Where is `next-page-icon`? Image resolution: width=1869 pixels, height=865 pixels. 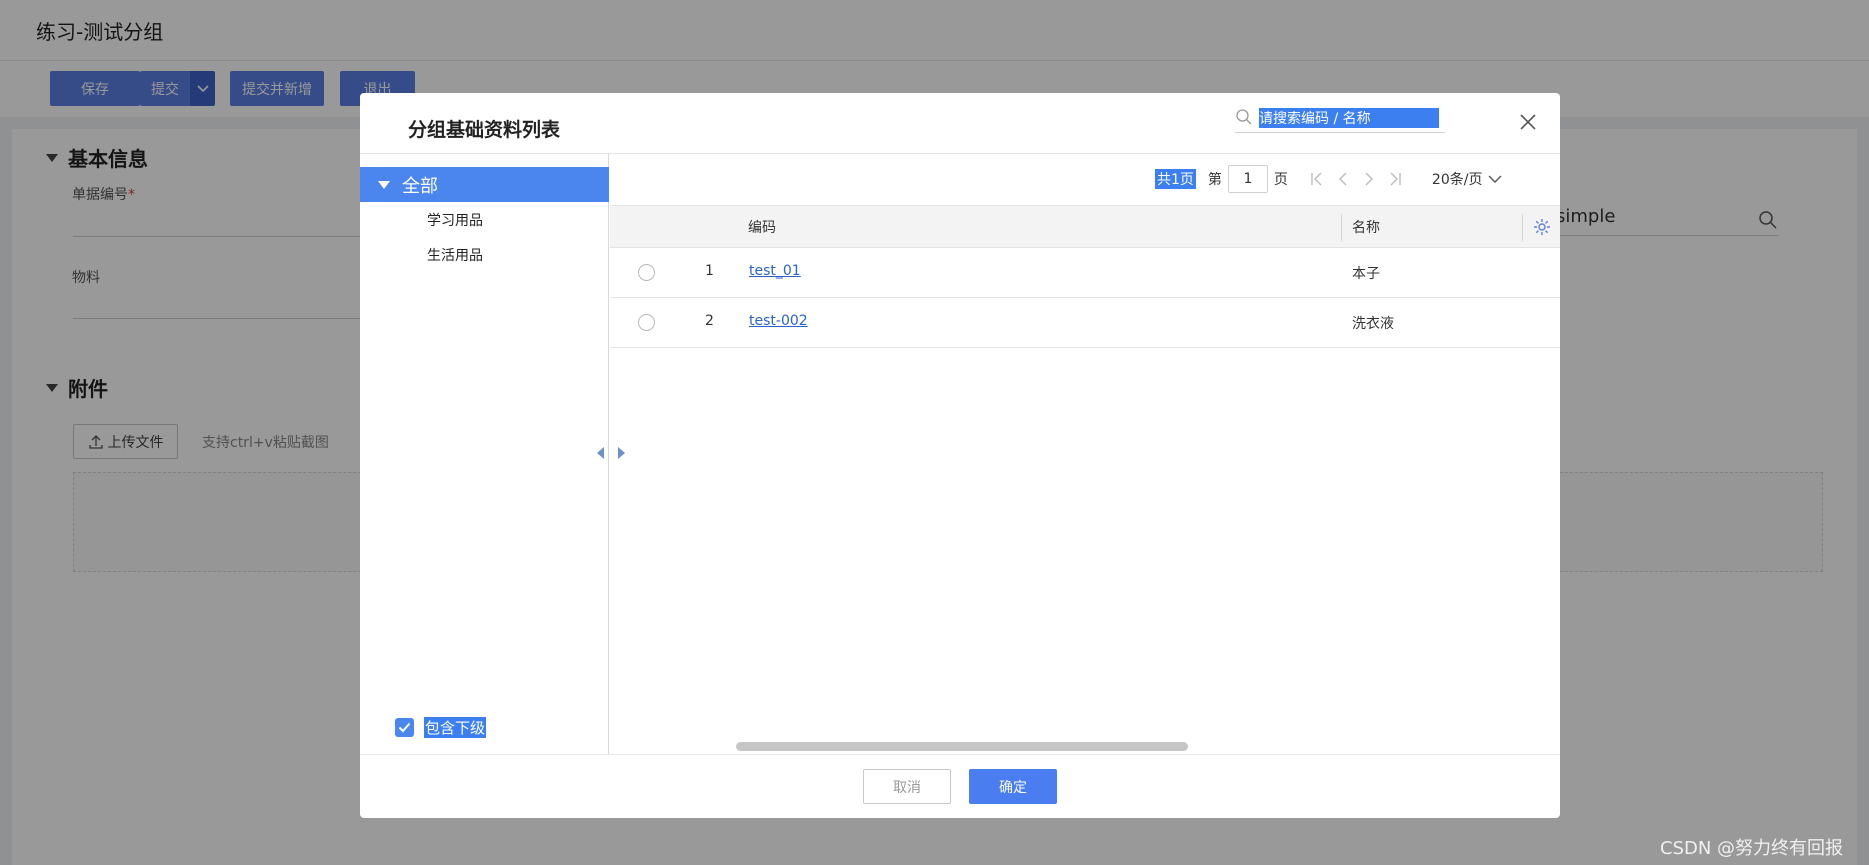 next-page-icon is located at coordinates (1369, 179).